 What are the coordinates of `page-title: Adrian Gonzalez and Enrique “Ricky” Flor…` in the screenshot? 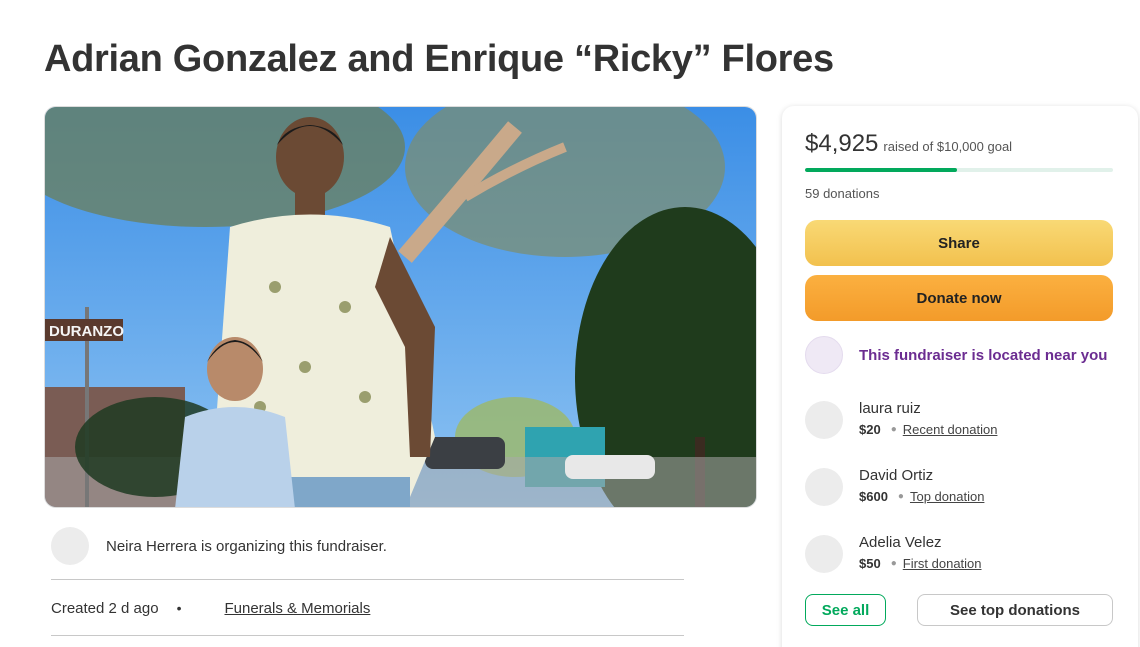 It's located at (439, 59).